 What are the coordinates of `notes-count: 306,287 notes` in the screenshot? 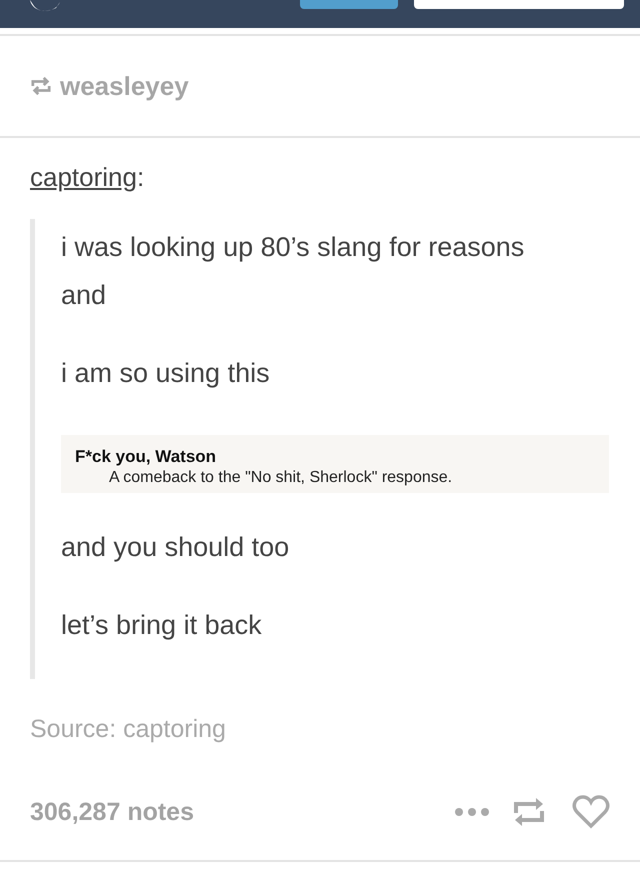 It's located at (112, 812).